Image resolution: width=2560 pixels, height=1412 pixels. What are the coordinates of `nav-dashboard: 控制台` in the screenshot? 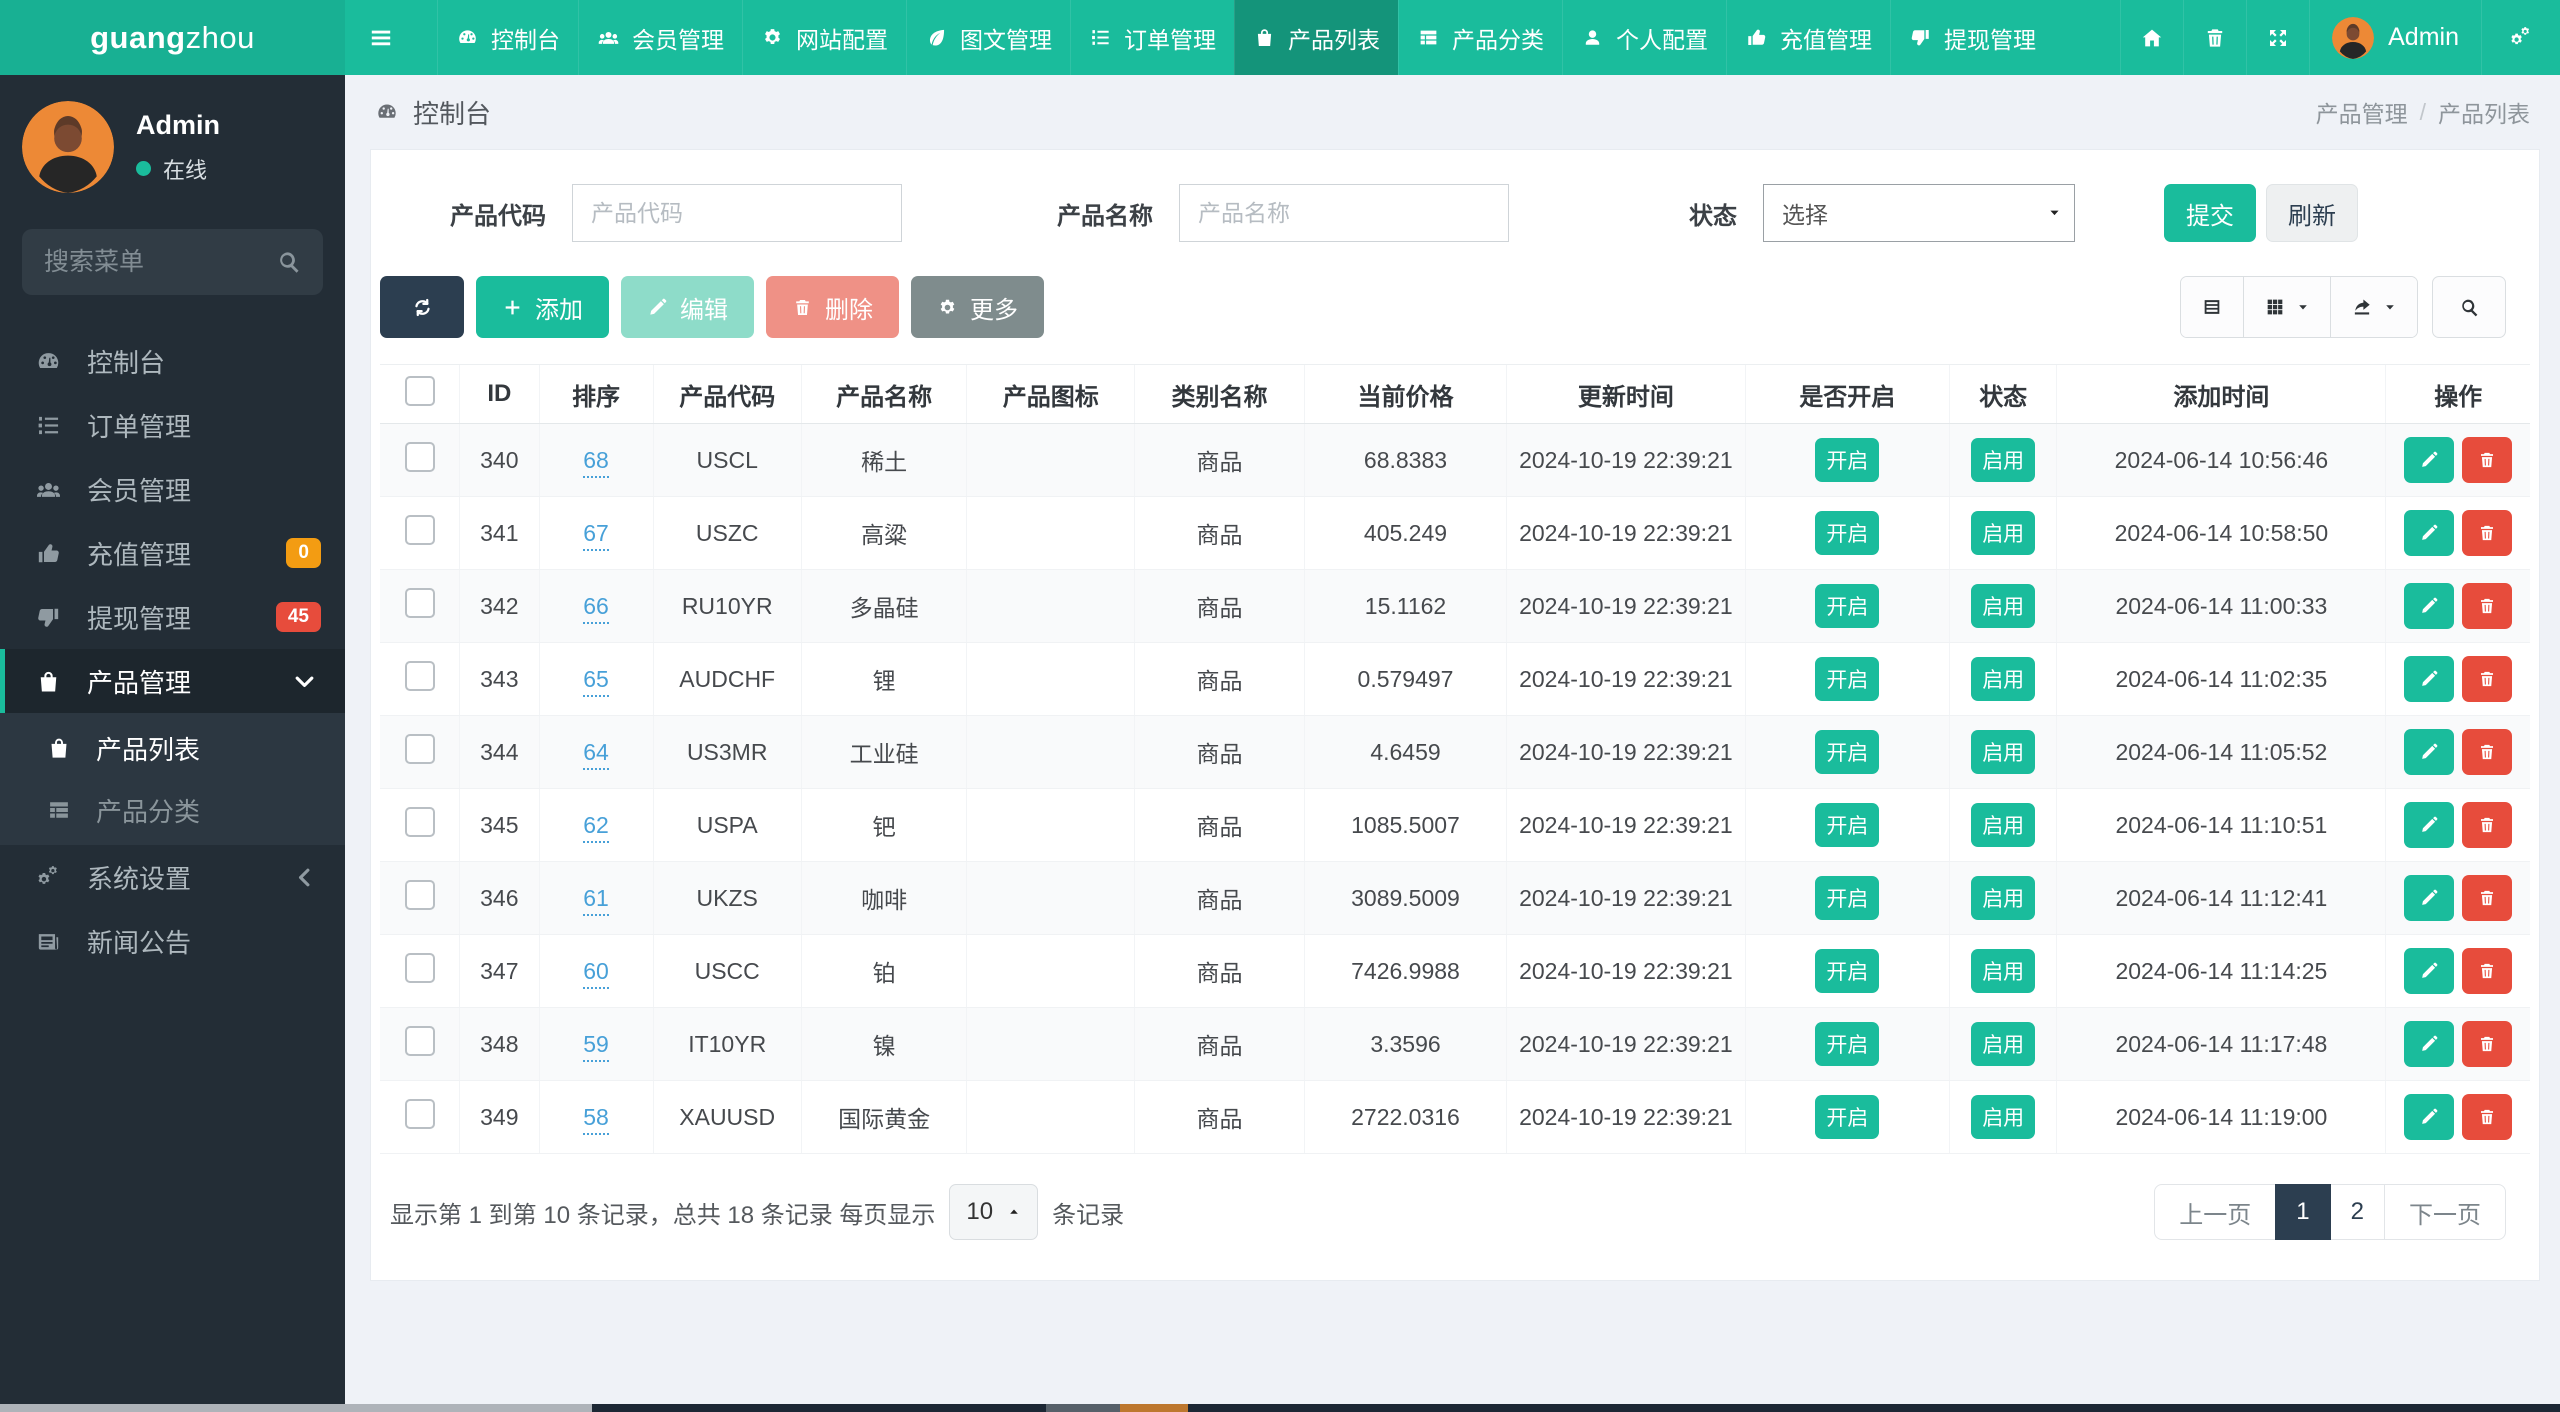 It's located at (507, 37).